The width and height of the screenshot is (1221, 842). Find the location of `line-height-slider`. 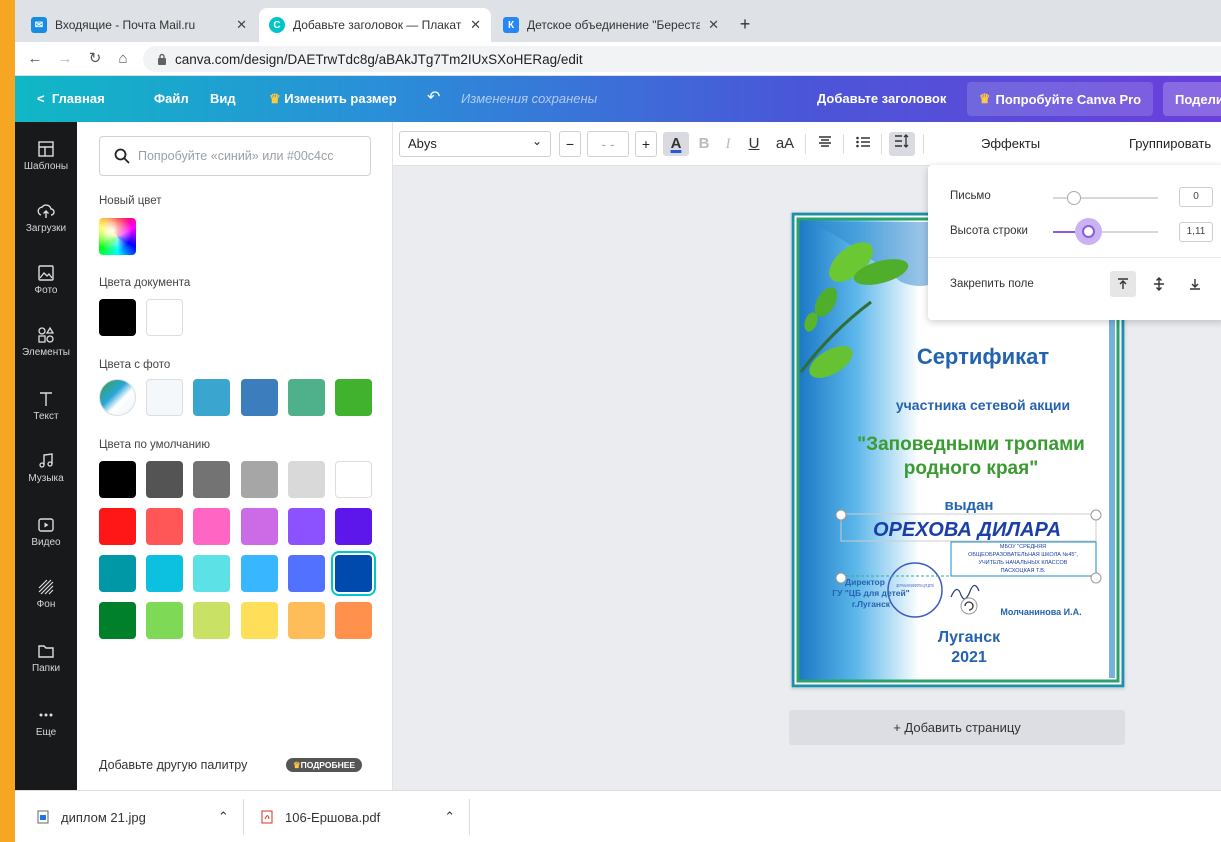

line-height-slider is located at coordinates (1105, 232).